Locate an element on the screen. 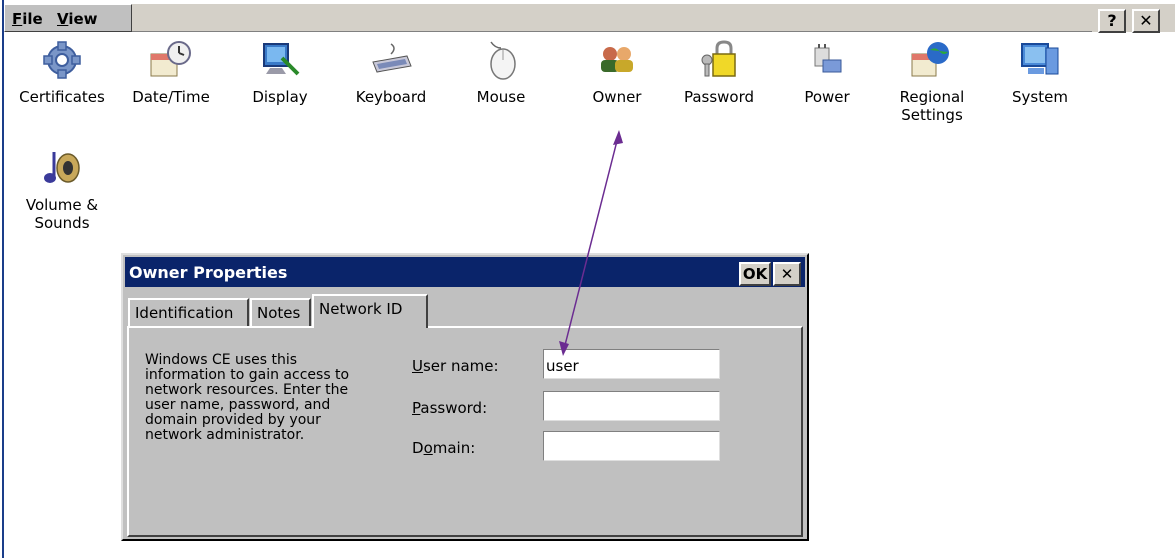 The height and width of the screenshot is (558, 1175). password-lock-icon is located at coordinates (718, 58).